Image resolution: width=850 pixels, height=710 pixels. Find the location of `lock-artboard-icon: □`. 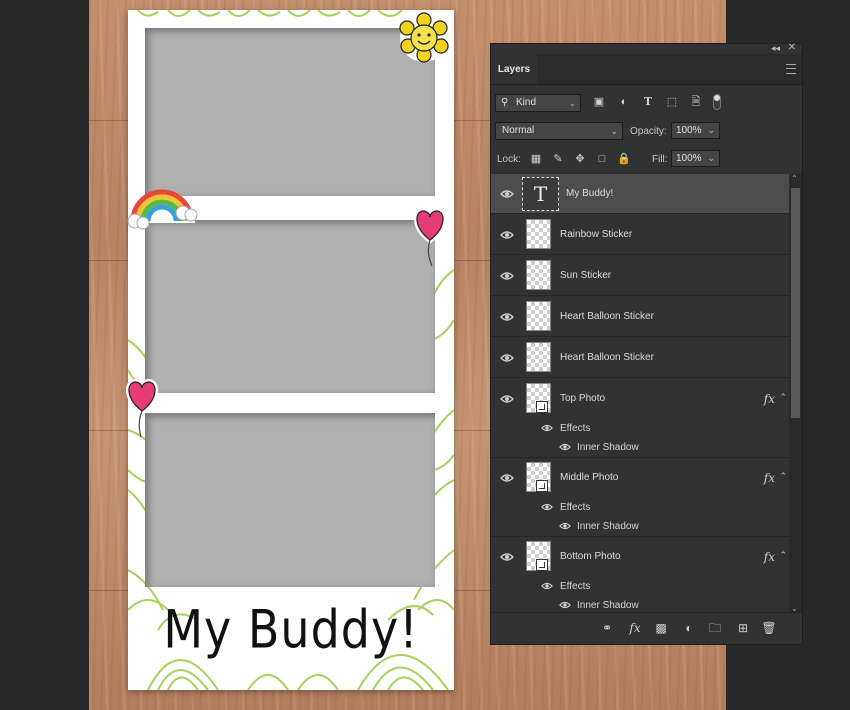

lock-artboard-icon: □ is located at coordinates (602, 159).